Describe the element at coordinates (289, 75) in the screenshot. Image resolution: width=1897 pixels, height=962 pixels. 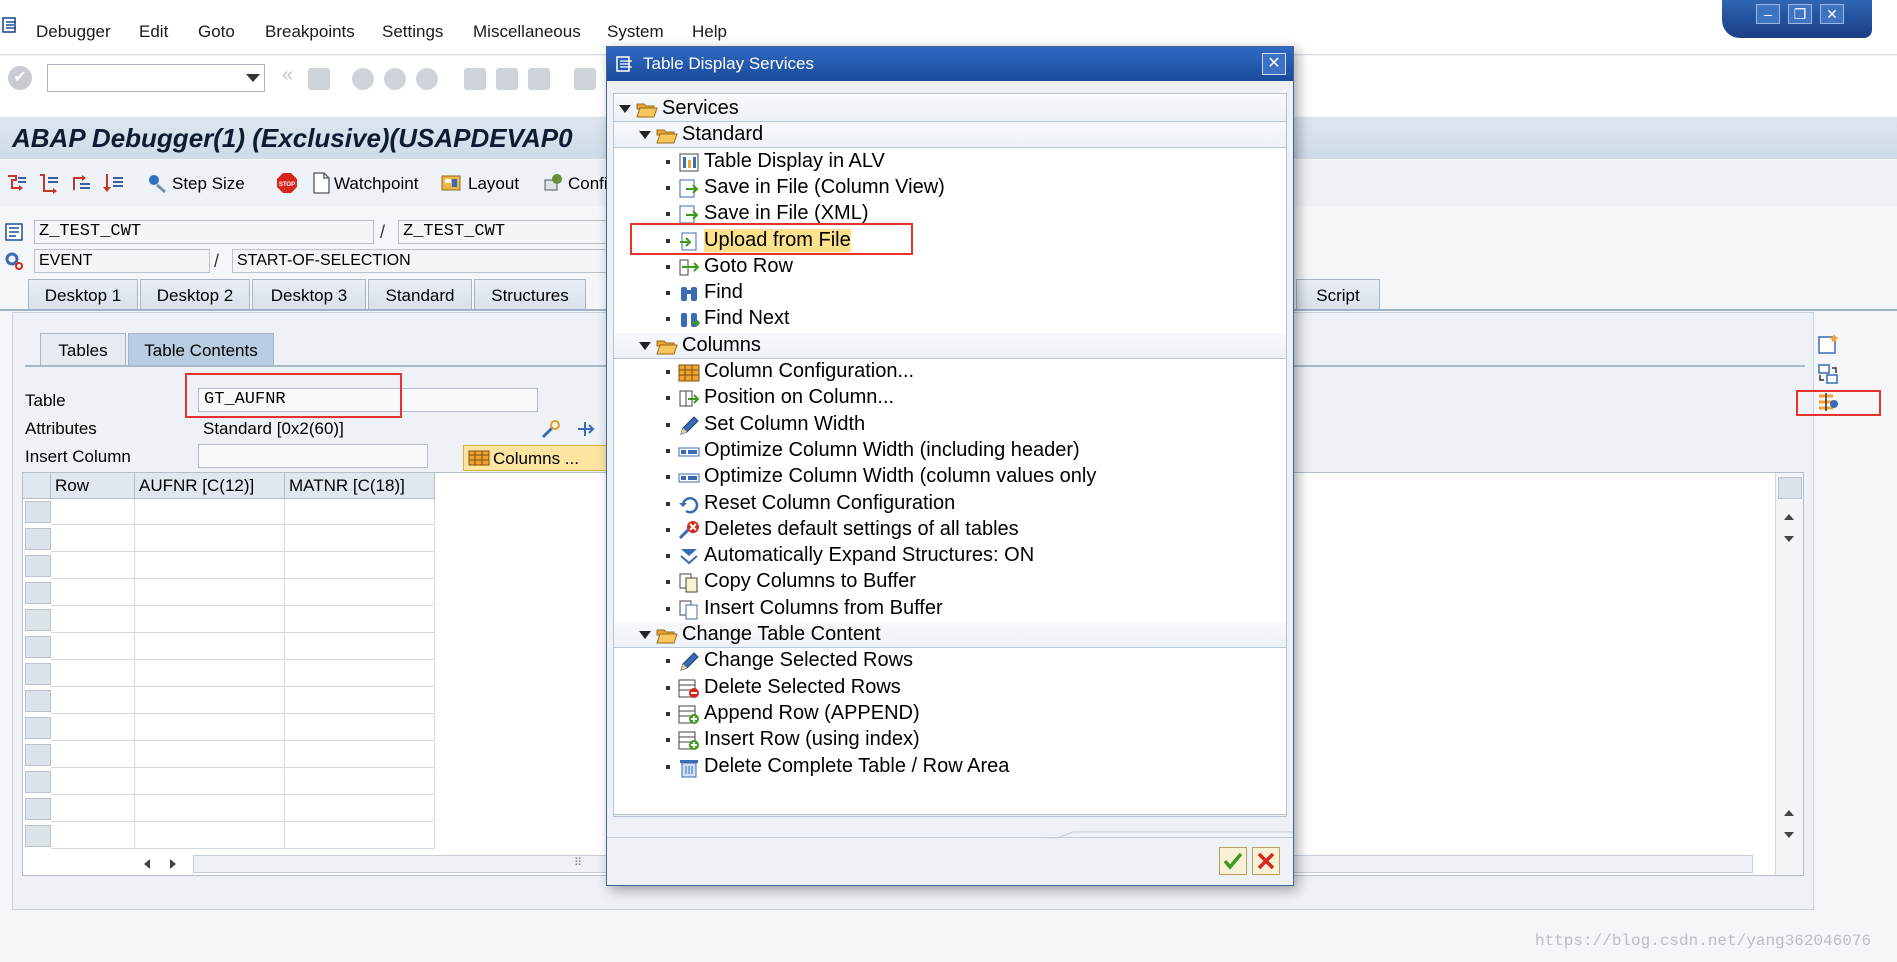
I see `back-chevron-icon: «` at that location.